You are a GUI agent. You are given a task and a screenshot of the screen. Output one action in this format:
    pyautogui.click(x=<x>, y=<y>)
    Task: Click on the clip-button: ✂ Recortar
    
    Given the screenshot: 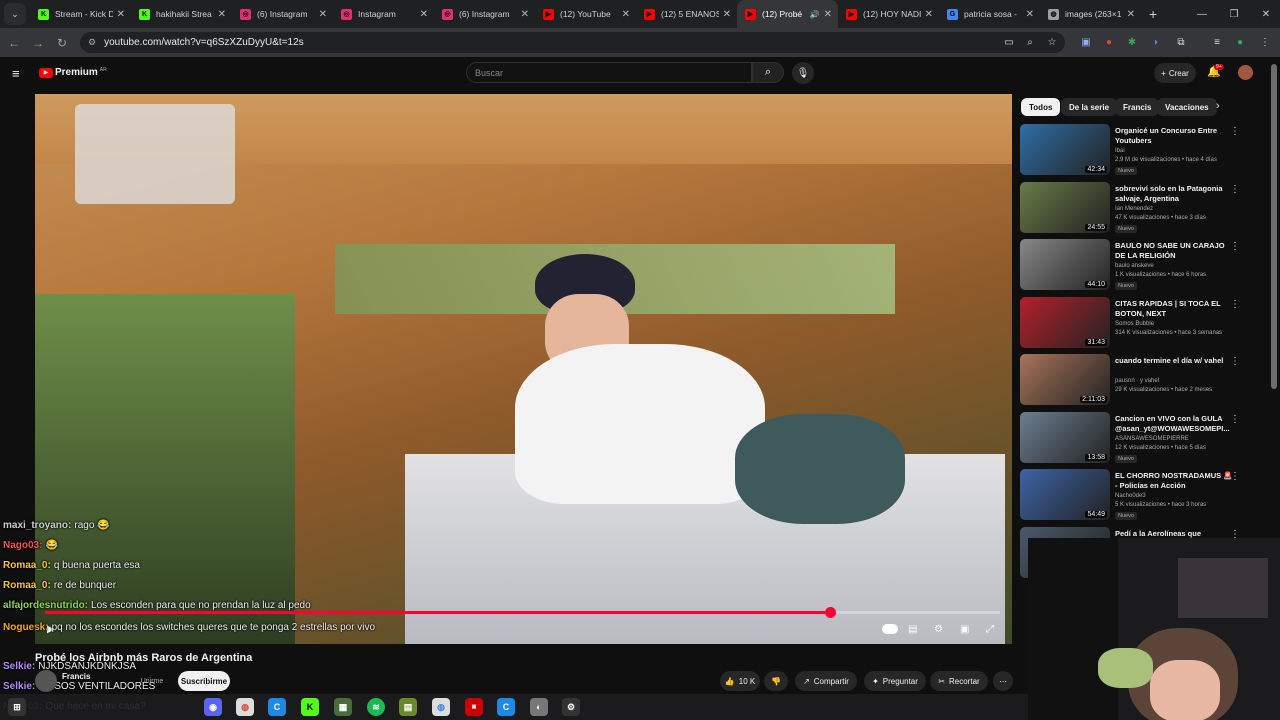 What is the action you would take?
    pyautogui.click(x=959, y=681)
    